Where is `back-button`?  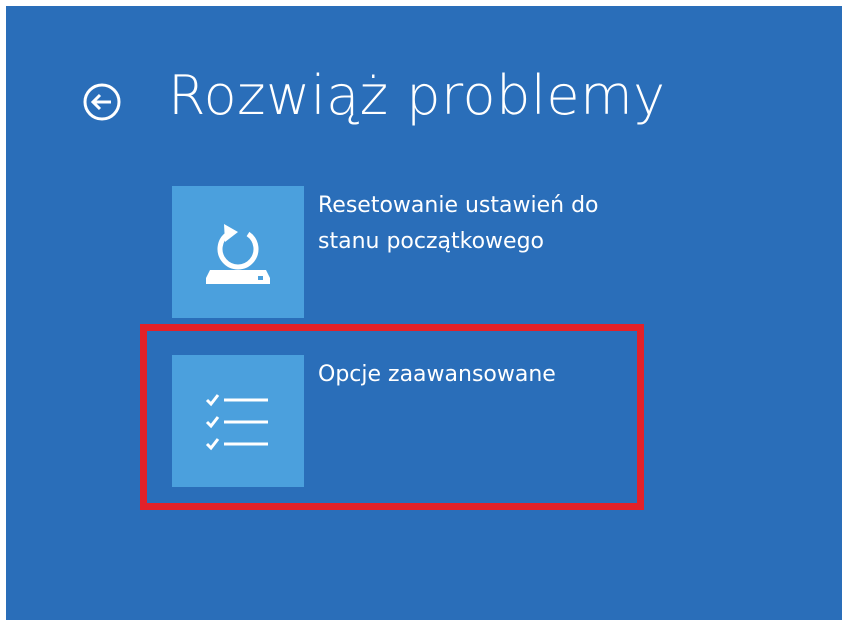
back-button is located at coordinates (102, 102).